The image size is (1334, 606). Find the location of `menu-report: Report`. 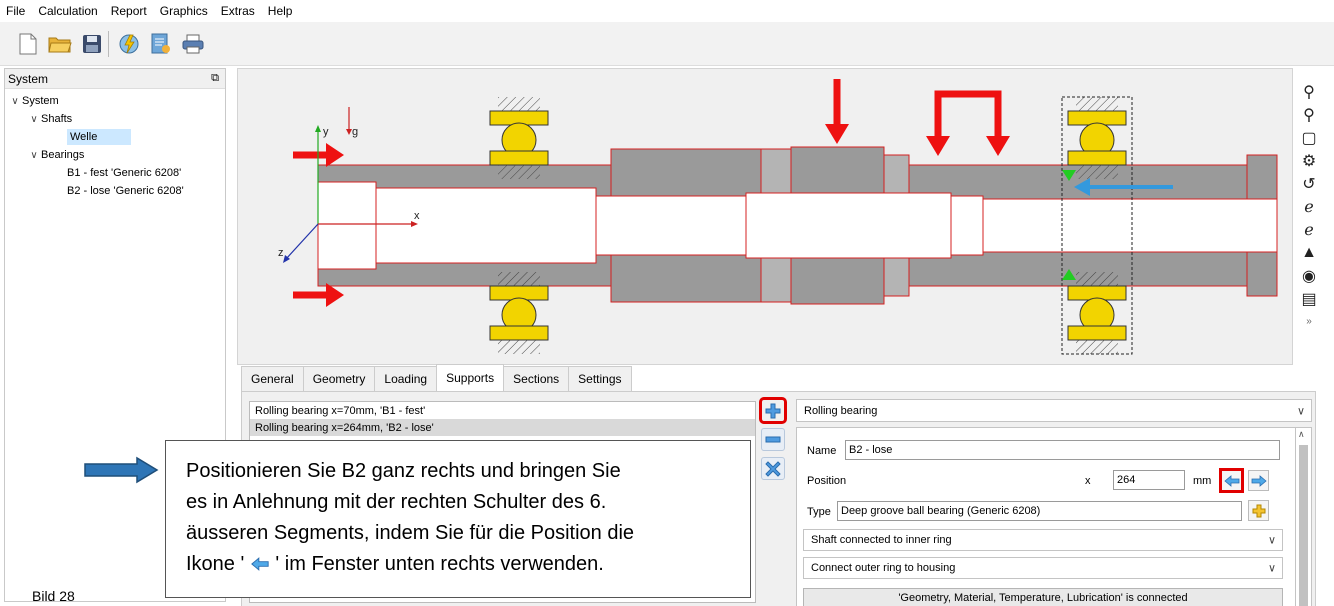

menu-report: Report is located at coordinates (129, 11).